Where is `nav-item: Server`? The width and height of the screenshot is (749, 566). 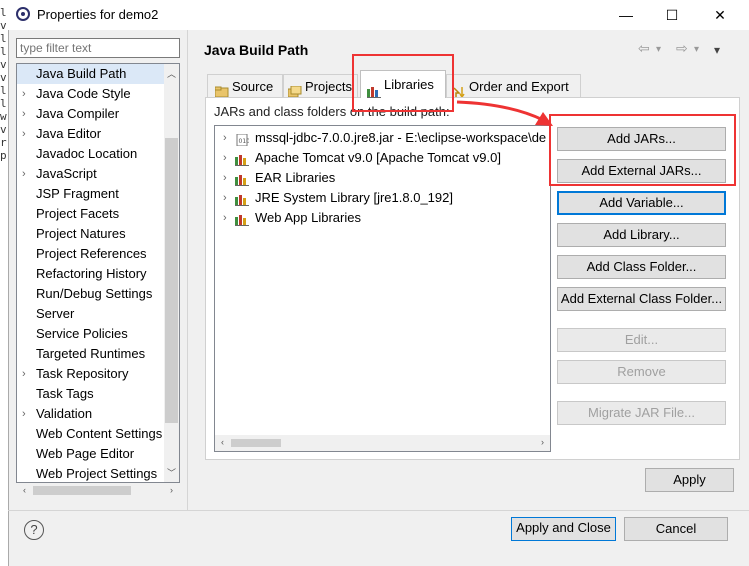 nav-item: Server is located at coordinates (91, 314).